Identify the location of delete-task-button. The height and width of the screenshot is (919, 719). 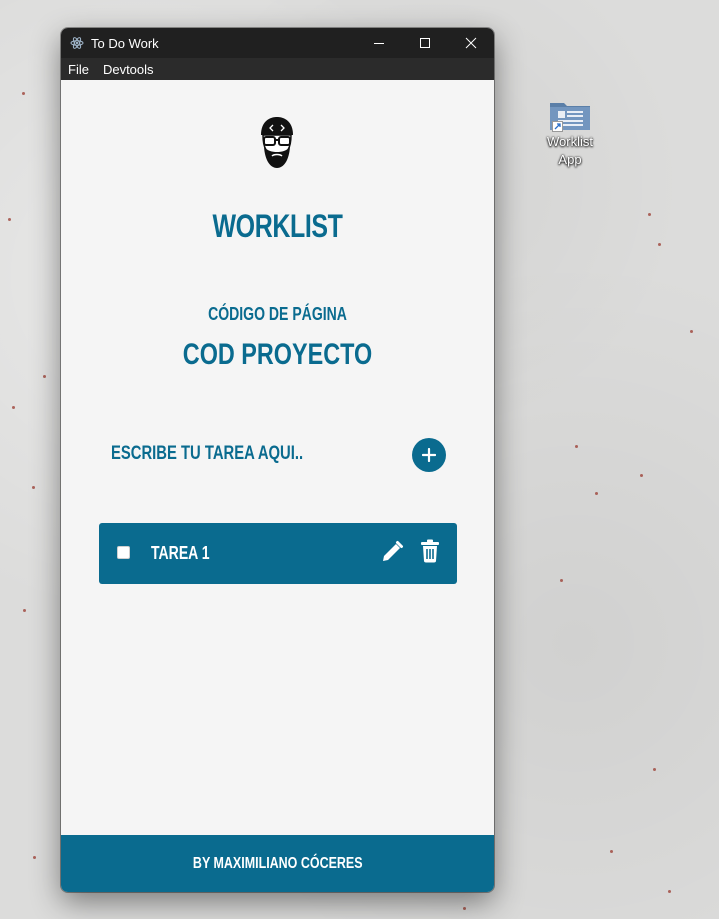
(430, 551).